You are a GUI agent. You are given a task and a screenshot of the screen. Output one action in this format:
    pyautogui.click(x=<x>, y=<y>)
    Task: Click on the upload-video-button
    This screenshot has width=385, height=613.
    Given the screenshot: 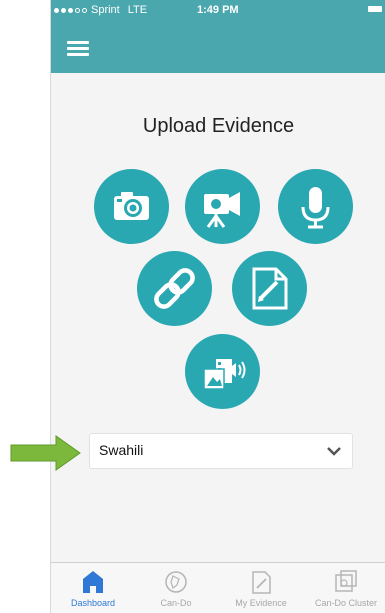 What is the action you would take?
    pyautogui.click(x=222, y=206)
    